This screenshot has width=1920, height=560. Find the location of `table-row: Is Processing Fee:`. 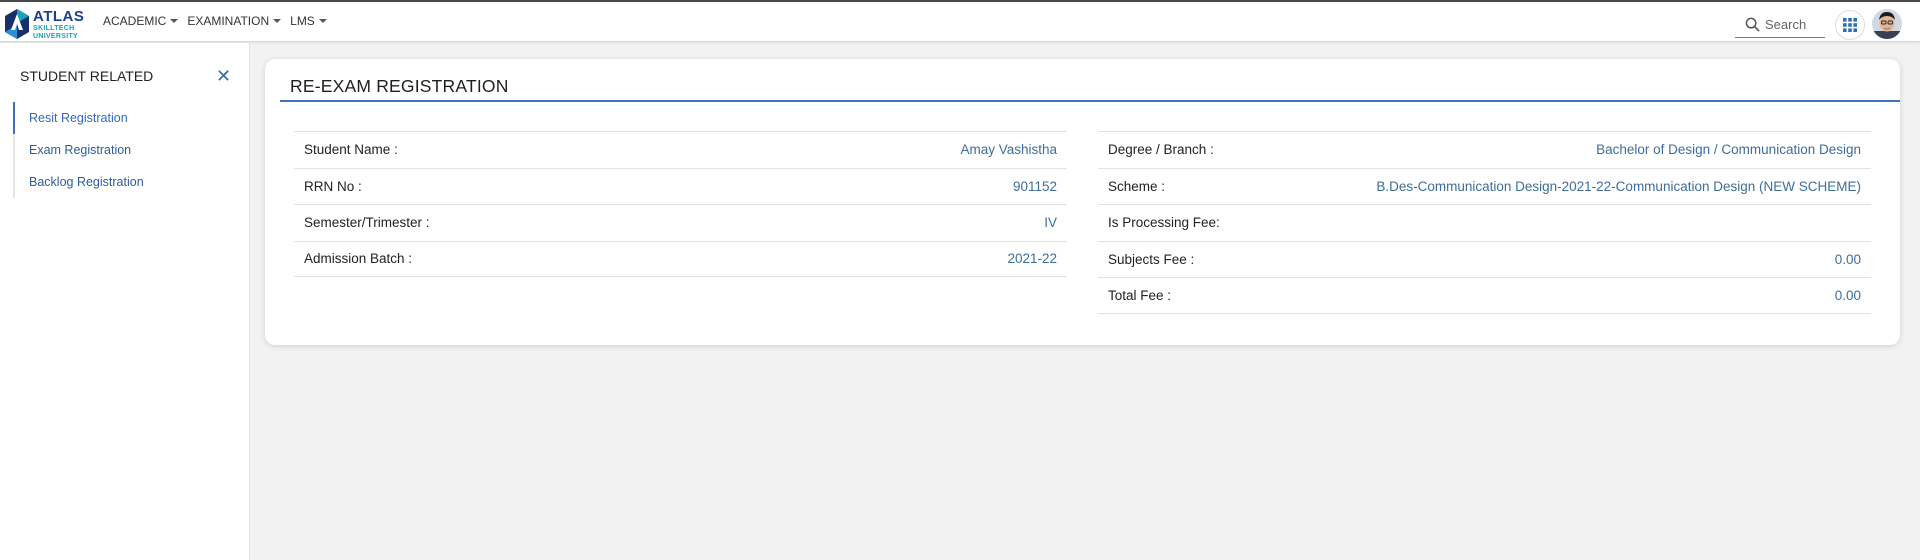

table-row: Is Processing Fee: is located at coordinates (1484, 222).